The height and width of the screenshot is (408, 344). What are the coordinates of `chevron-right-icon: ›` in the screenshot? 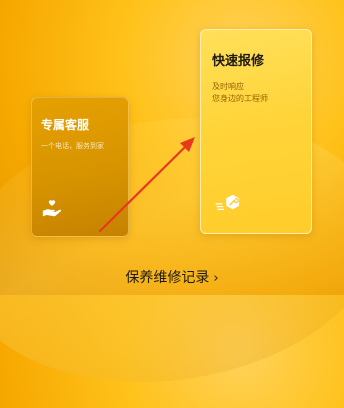 It's located at (216, 278).